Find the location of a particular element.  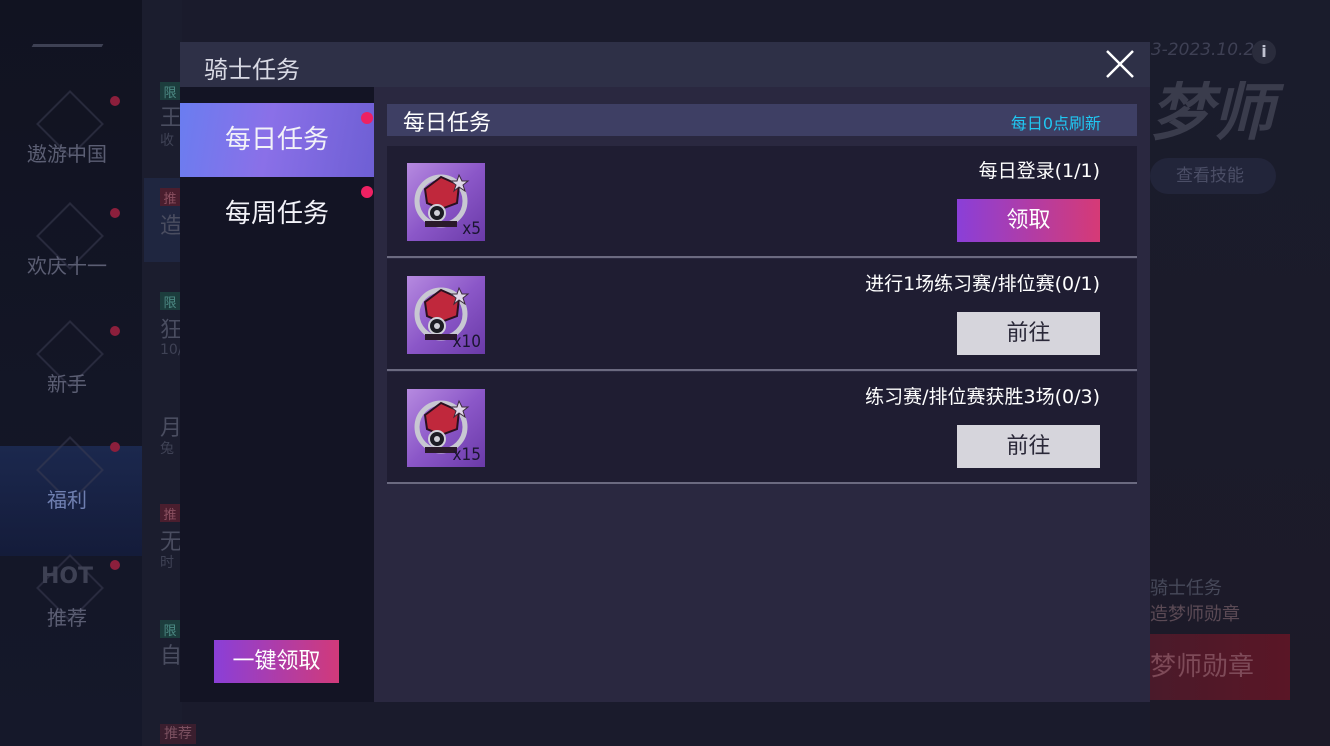

task-name: 进行1场练习赛/排位赛(0/1) is located at coordinates (982, 284).